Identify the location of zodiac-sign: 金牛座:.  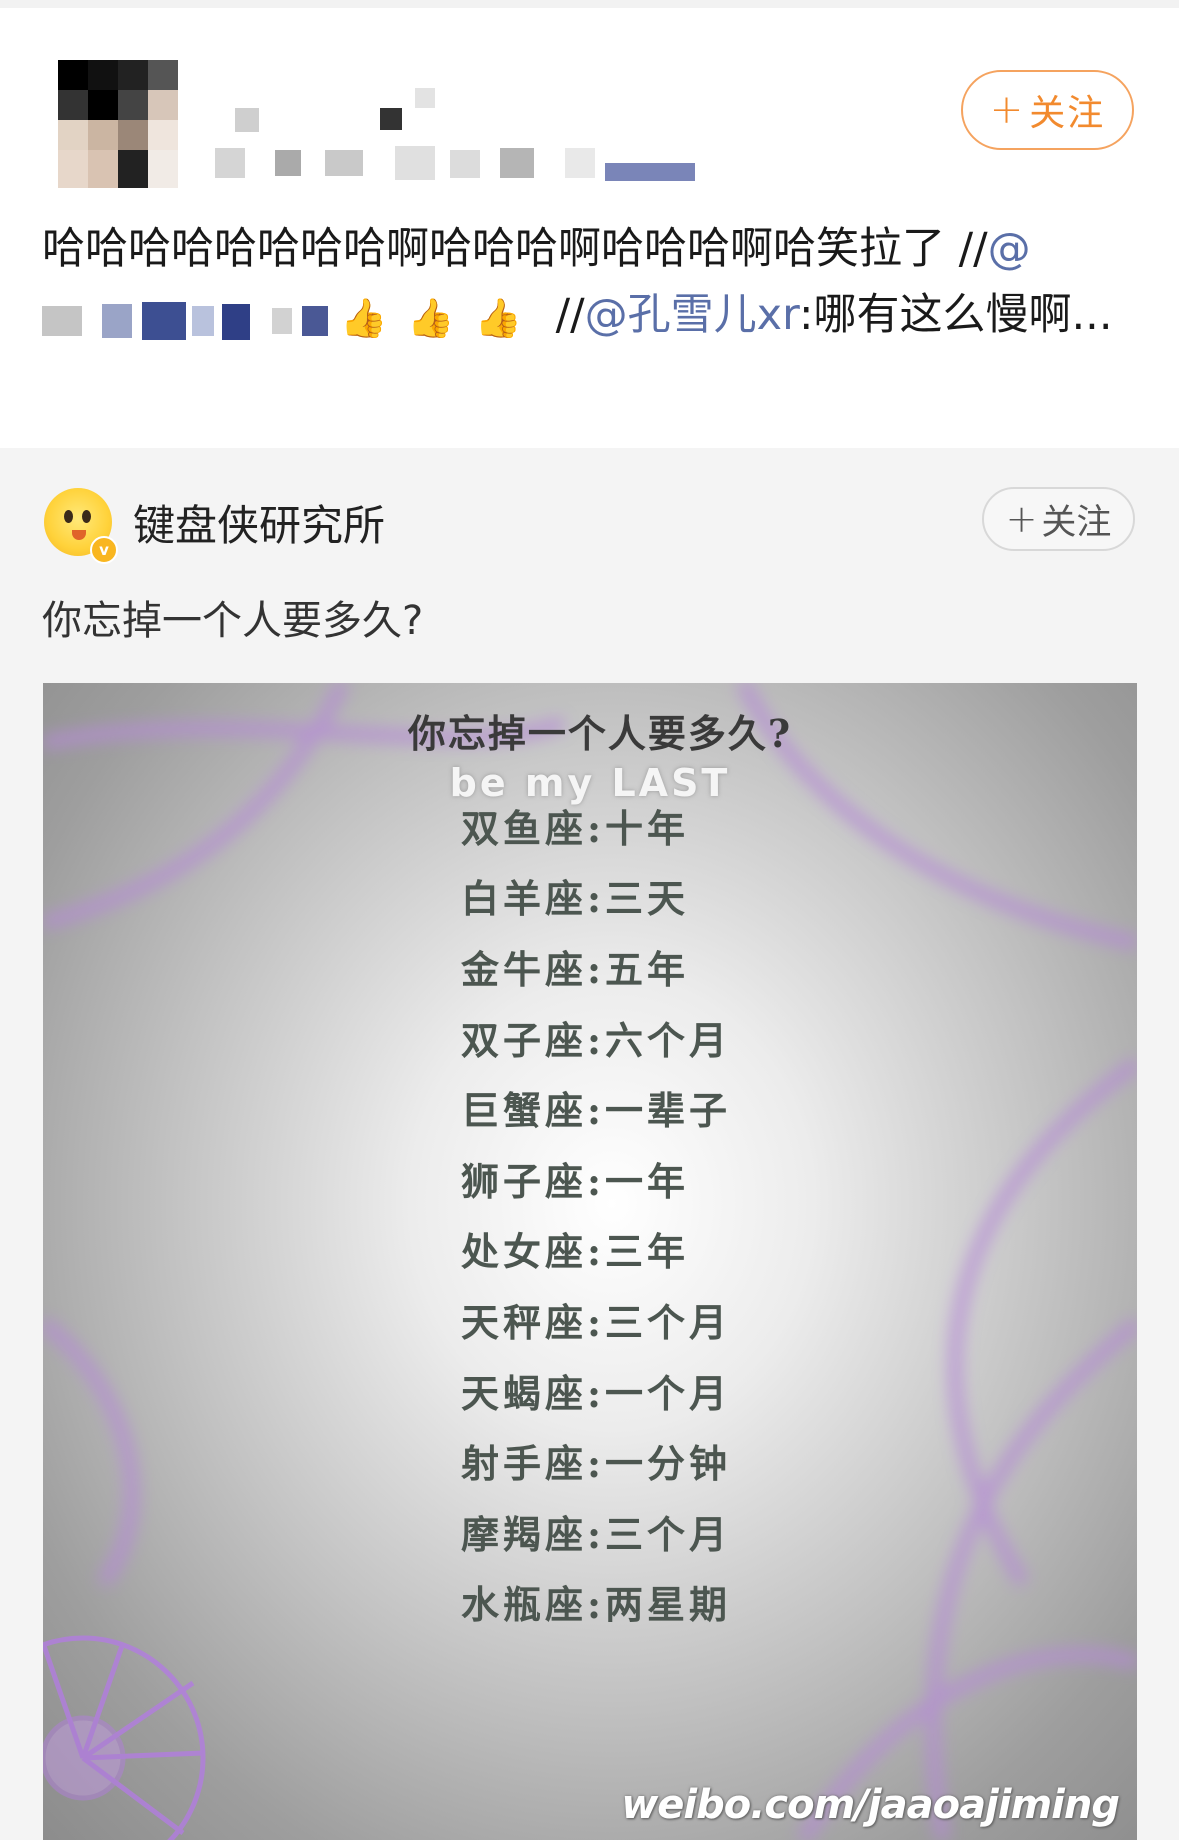
(532, 969).